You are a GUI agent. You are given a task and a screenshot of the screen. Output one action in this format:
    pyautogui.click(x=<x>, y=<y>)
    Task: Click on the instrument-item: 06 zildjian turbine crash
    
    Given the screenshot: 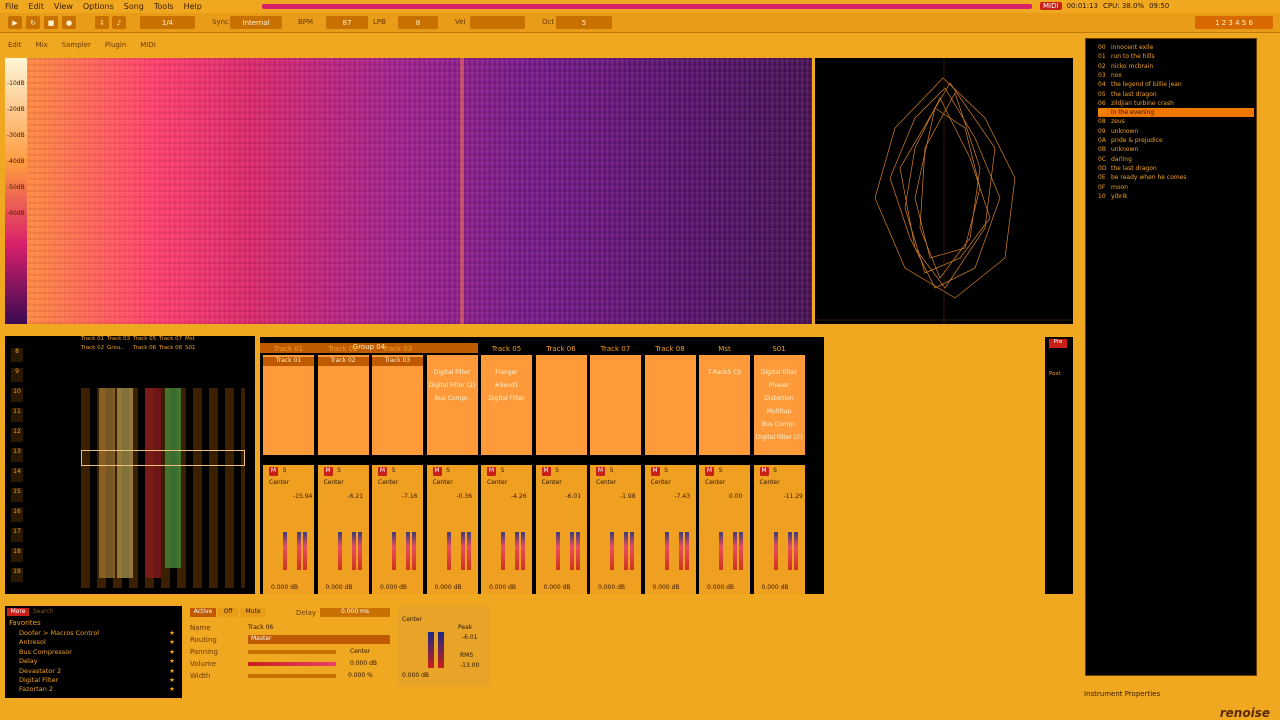 What is the action you would take?
    pyautogui.click(x=1176, y=103)
    